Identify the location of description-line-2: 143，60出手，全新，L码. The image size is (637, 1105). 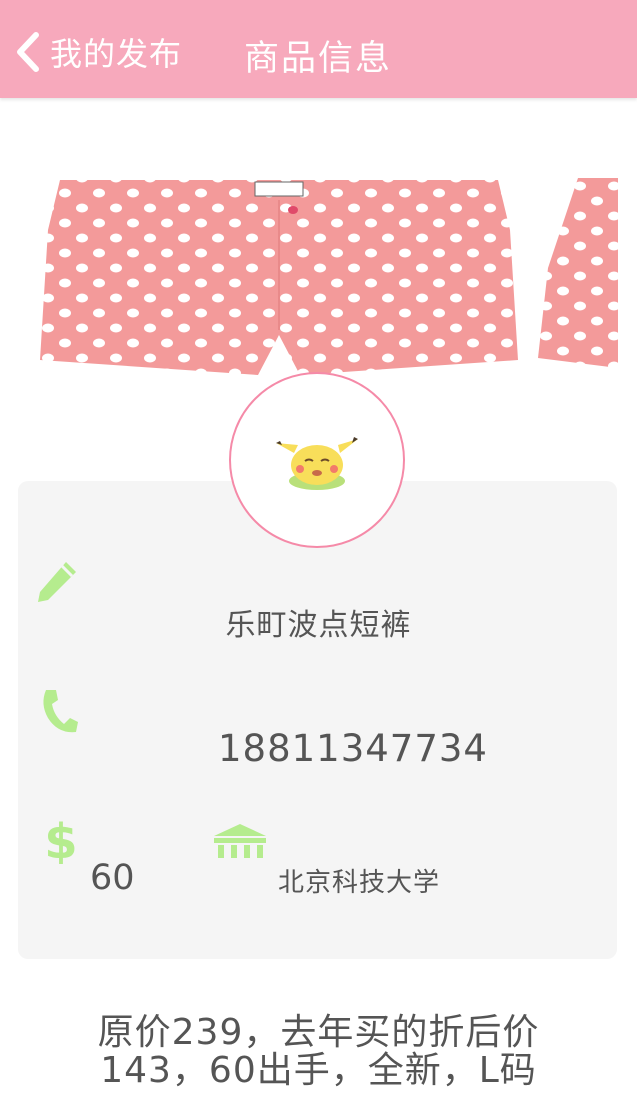
(318, 1070).